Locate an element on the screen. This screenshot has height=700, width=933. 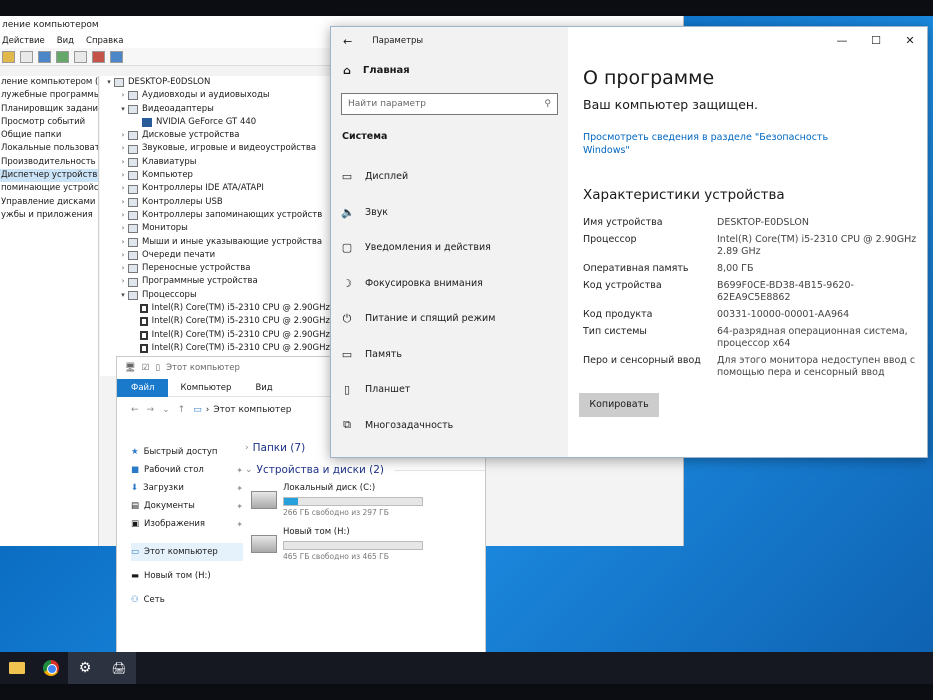
settings-search-input: Найти параметр ⚲ is located at coordinates (449, 104).